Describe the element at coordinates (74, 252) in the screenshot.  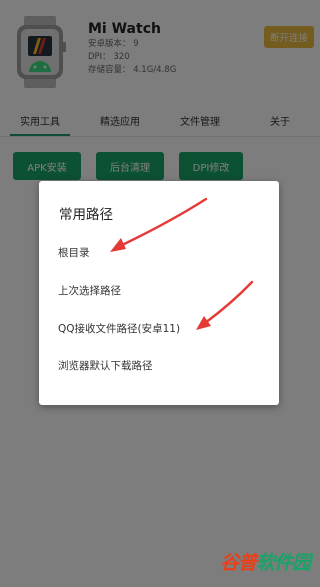
I see `path-item-root: 根目录` at that location.